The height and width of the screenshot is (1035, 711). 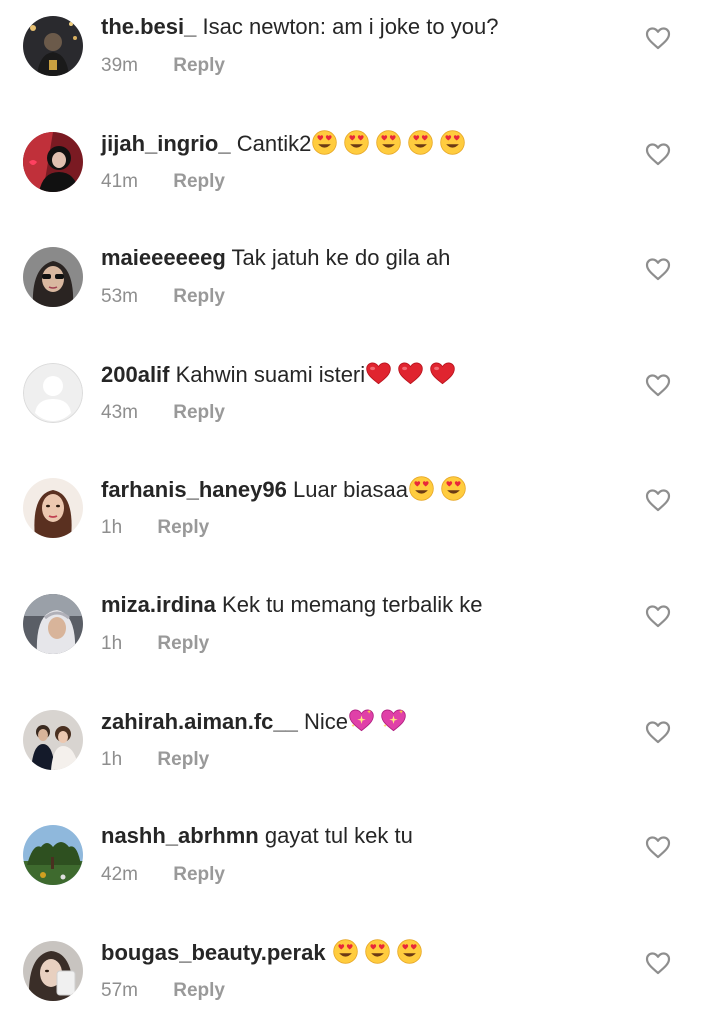 I want to click on timestamp: 43m, so click(x=119, y=412).